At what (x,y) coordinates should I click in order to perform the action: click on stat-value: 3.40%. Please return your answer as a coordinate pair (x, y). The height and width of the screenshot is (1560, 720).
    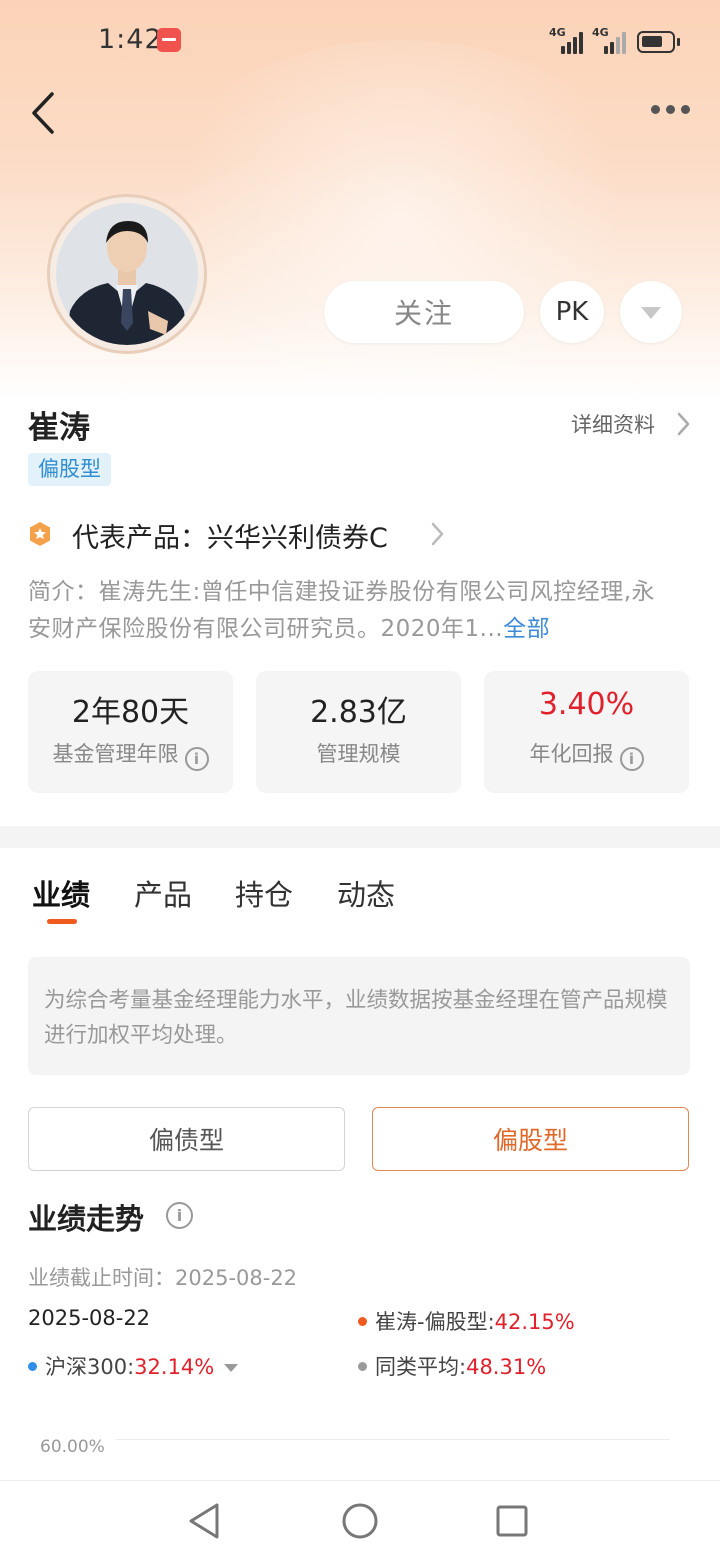
    Looking at the image, I should click on (586, 704).